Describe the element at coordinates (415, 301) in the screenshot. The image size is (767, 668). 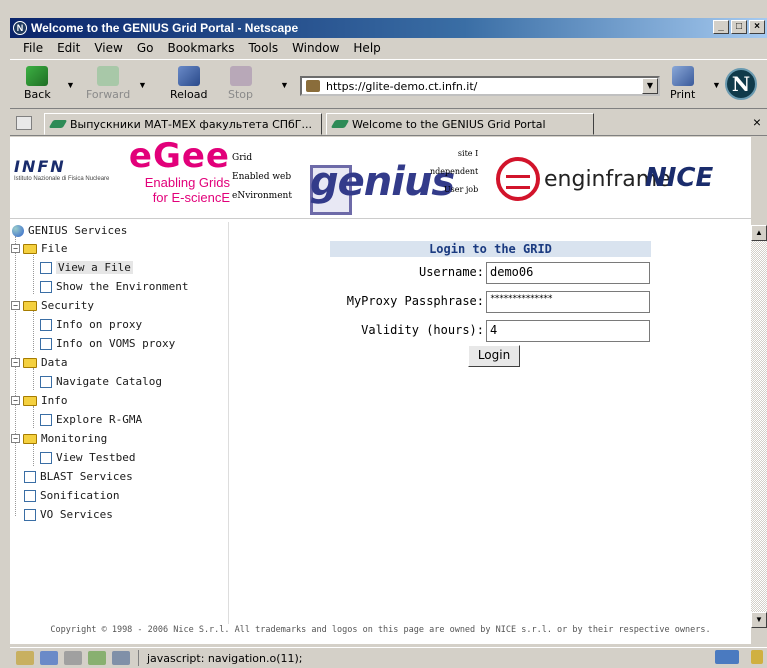
I see `passphrase-label: MyProxy Passphrase:` at that location.